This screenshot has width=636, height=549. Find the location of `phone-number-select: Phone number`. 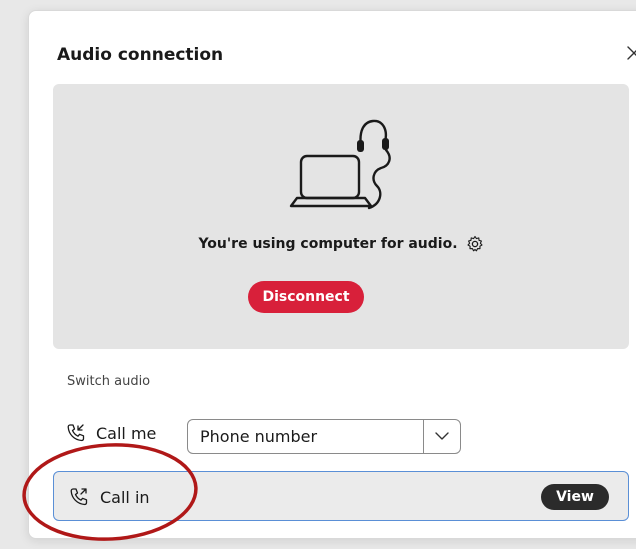

phone-number-select: Phone number is located at coordinates (324, 436).